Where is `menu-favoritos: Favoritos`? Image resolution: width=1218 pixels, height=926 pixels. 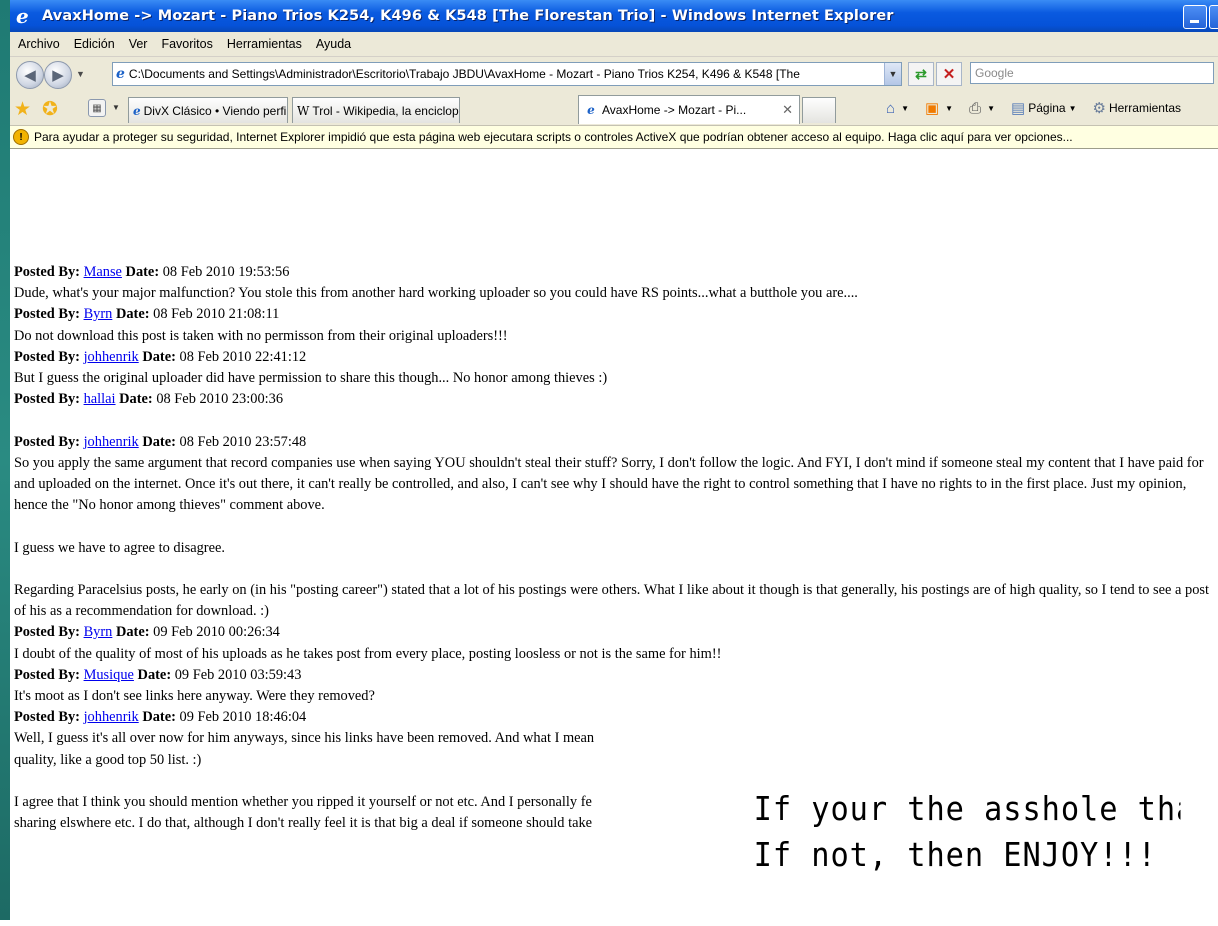 menu-favoritos: Favoritos is located at coordinates (186, 44).